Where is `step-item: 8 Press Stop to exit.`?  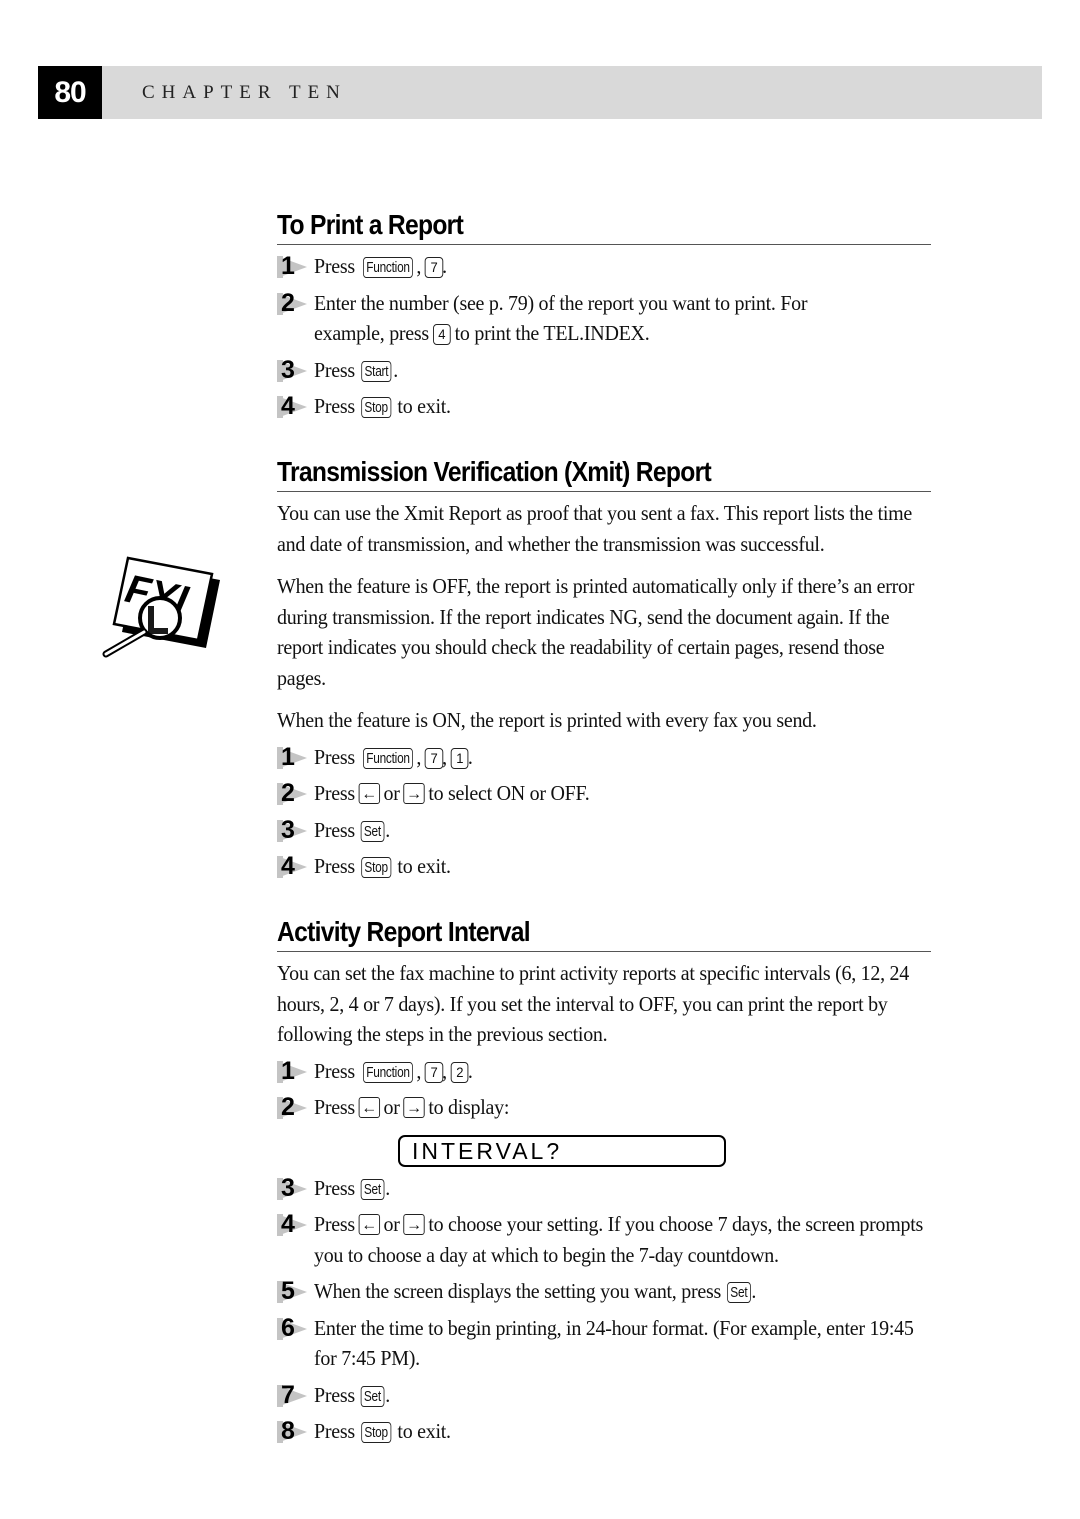 step-item: 8 Press Stop to exit. is located at coordinates (604, 1431).